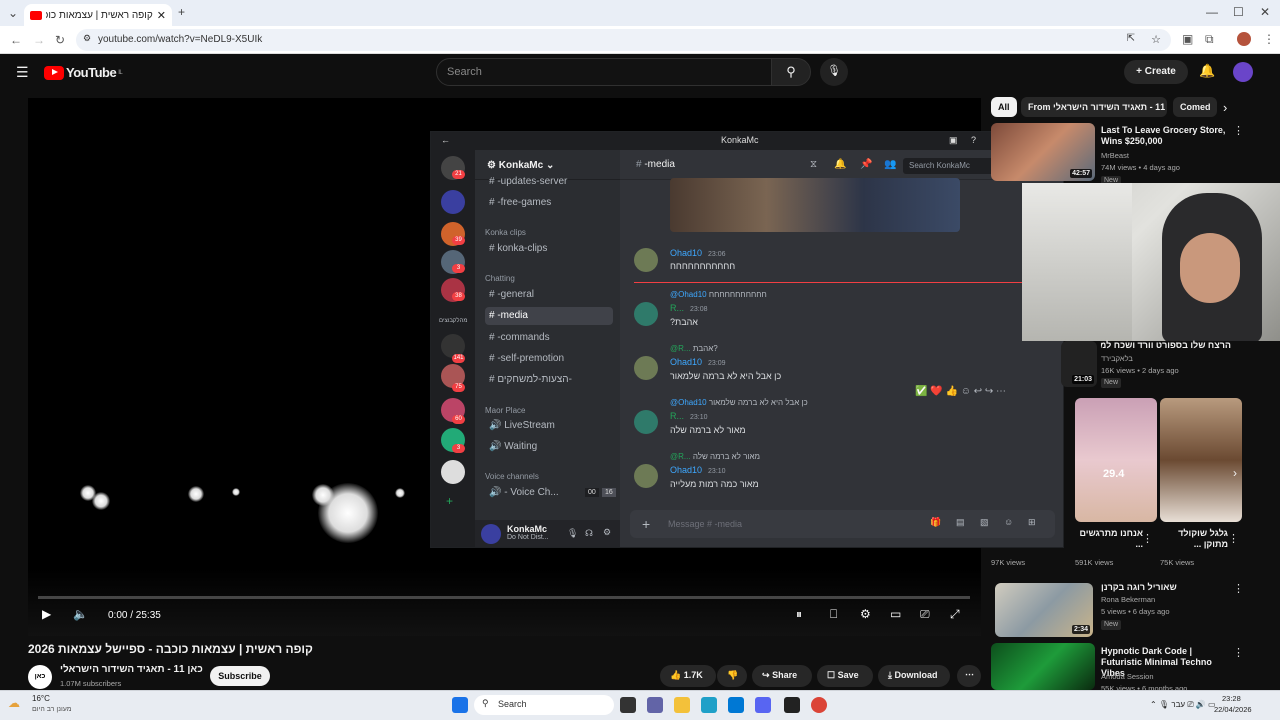  What do you see at coordinates (445, 140) in the screenshot?
I see `discord-back-icon: ←` at bounding box center [445, 140].